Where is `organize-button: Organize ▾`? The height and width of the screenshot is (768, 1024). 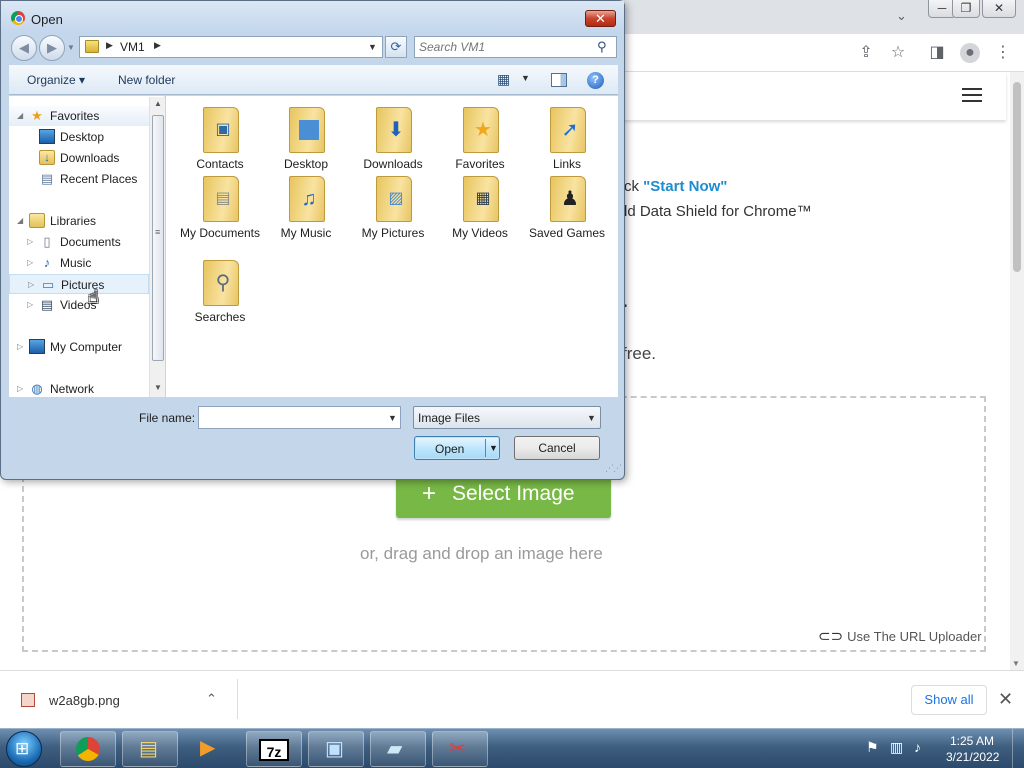
organize-button: Organize ▾ is located at coordinates (56, 80).